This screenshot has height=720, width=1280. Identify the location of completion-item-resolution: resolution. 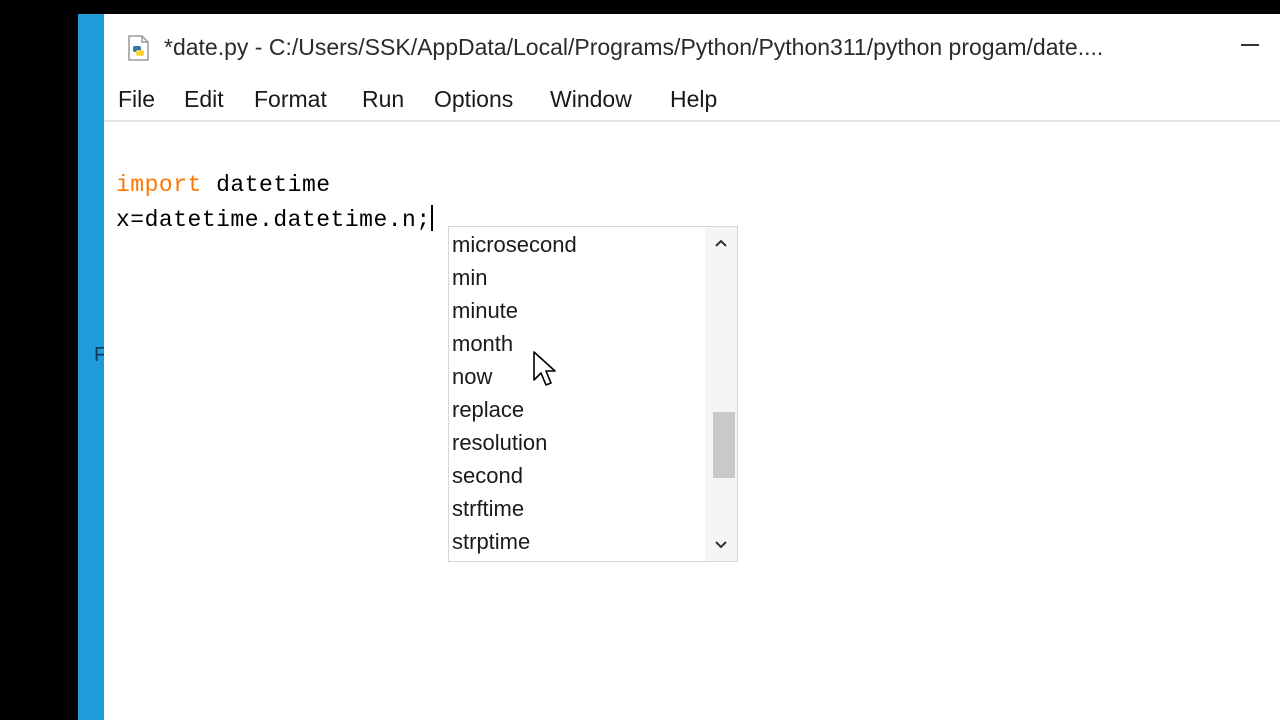
(499, 442).